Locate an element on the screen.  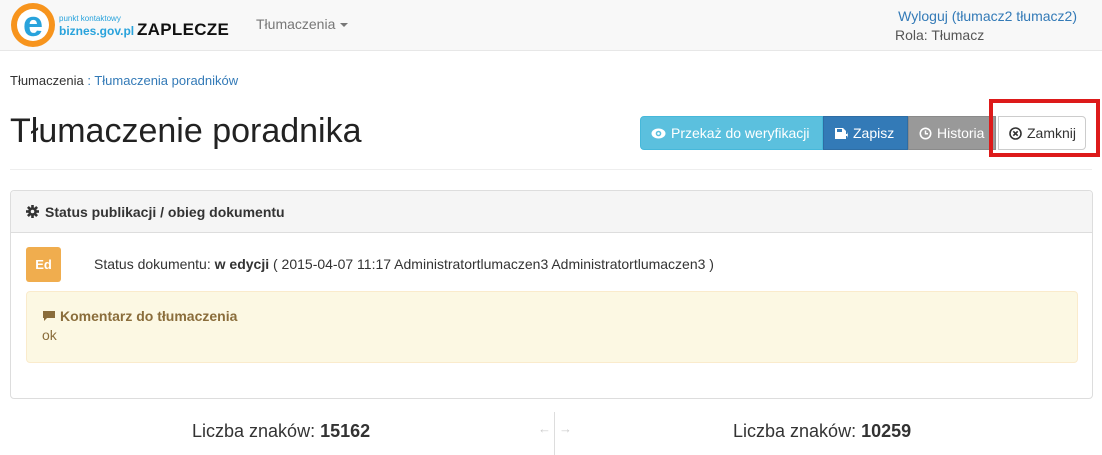
caret-down-icon is located at coordinates (344, 25).